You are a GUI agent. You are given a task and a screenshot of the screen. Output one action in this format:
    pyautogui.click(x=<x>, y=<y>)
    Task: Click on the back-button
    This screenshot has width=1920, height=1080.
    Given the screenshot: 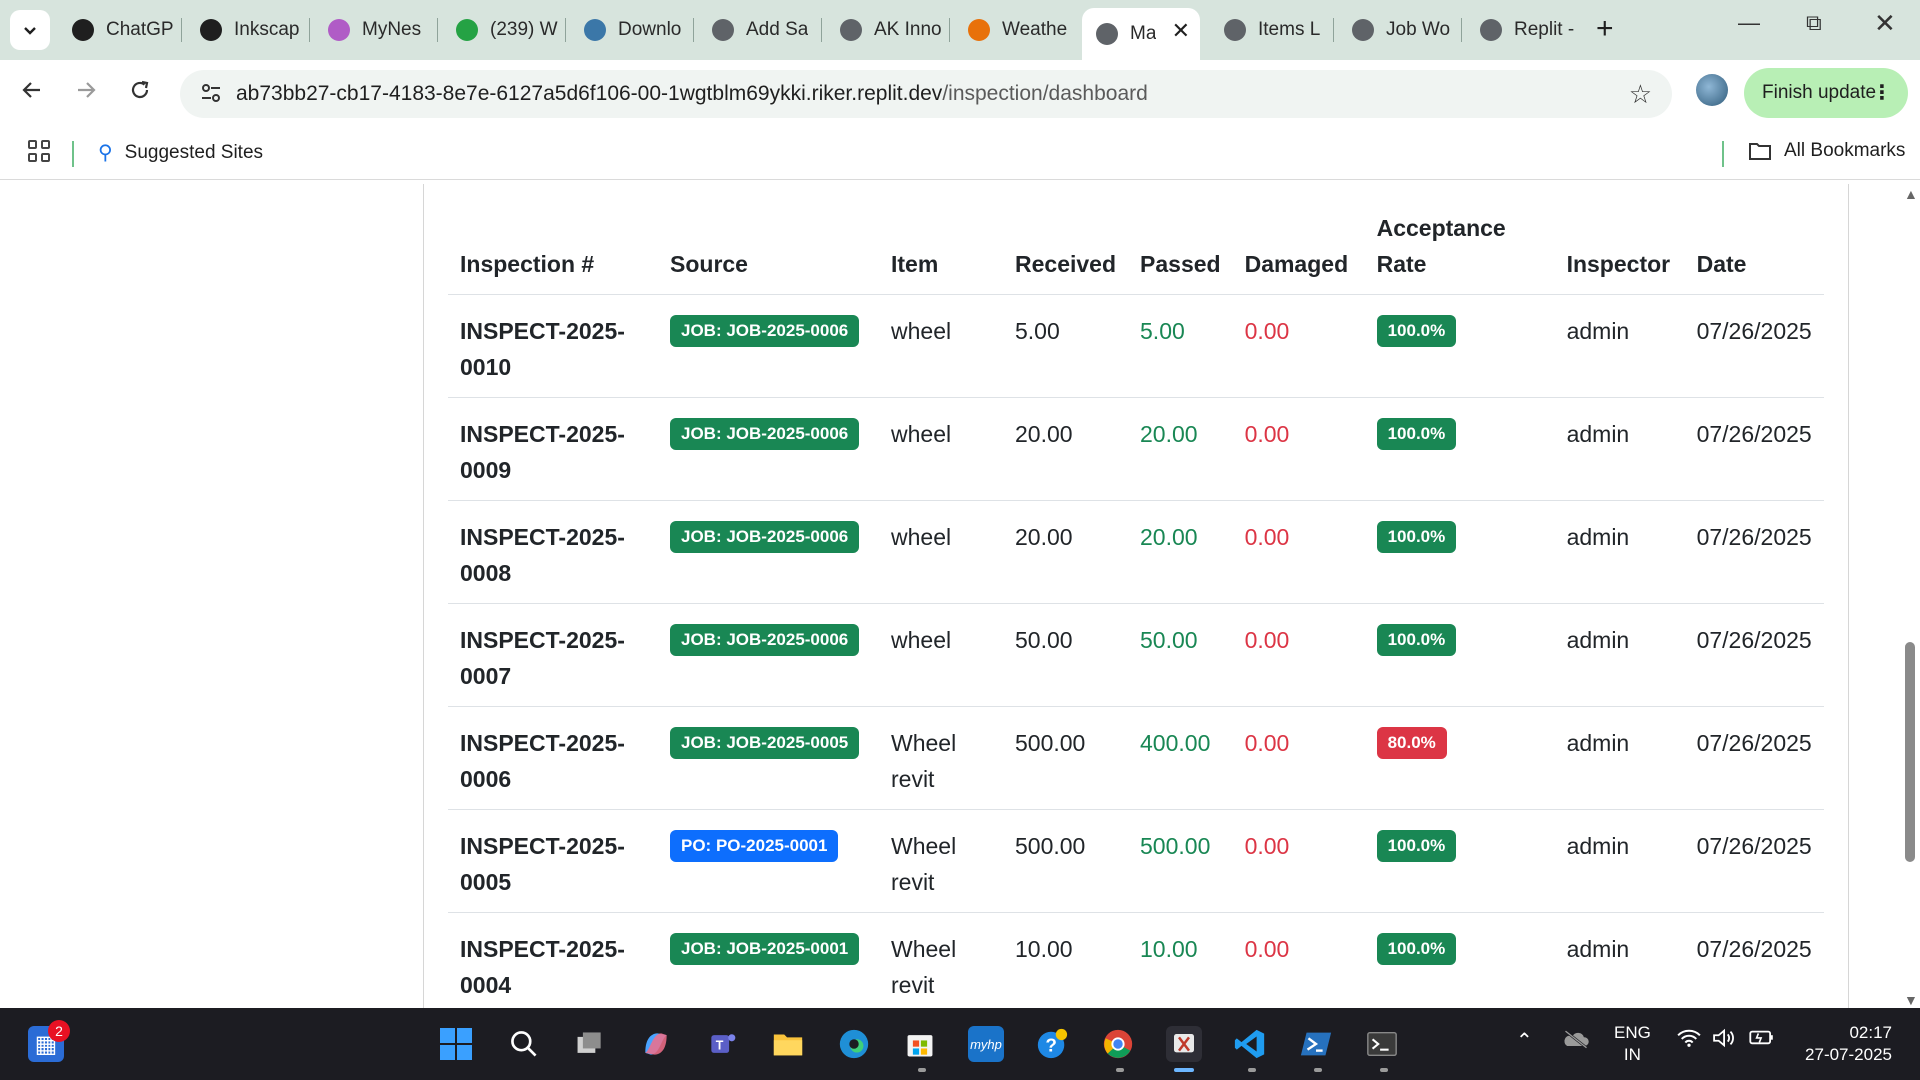 What is the action you would take?
    pyautogui.click(x=32, y=93)
    